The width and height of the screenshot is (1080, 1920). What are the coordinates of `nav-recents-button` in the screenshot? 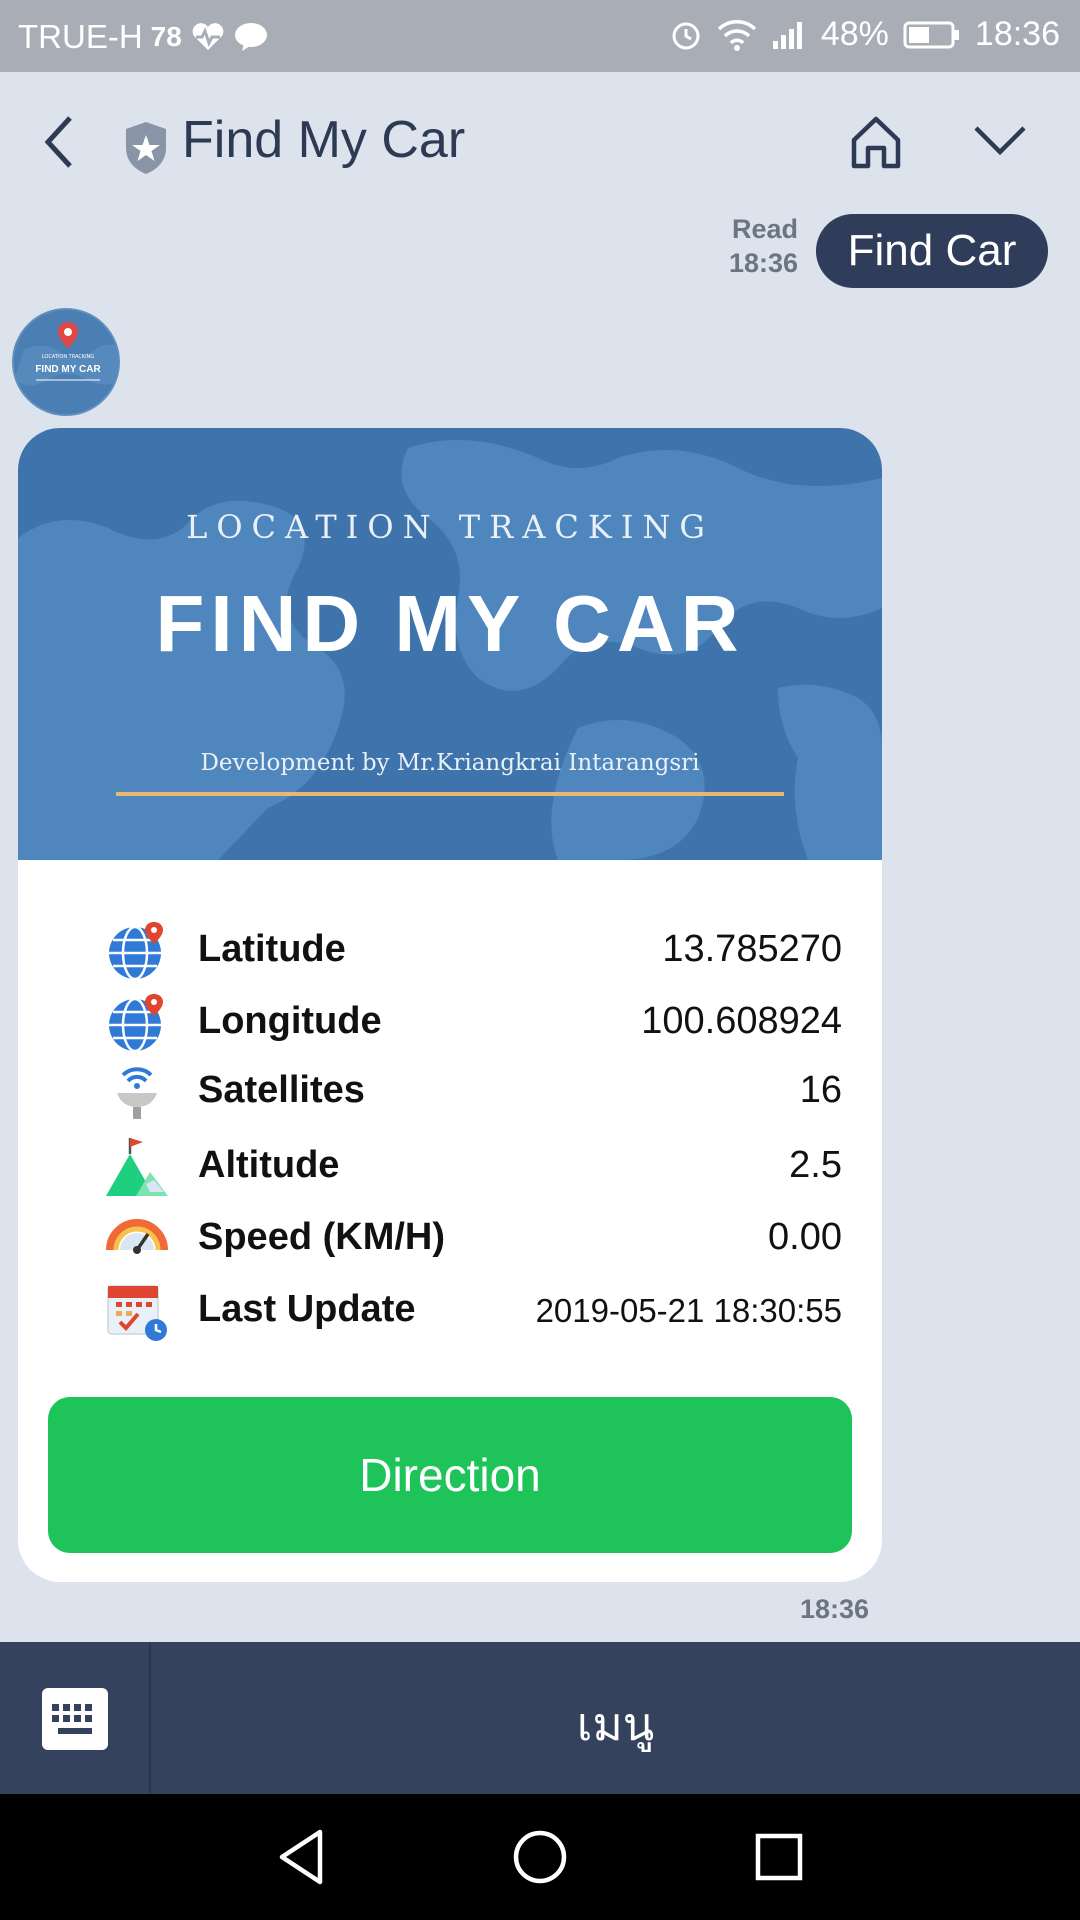 It's located at (779, 1857).